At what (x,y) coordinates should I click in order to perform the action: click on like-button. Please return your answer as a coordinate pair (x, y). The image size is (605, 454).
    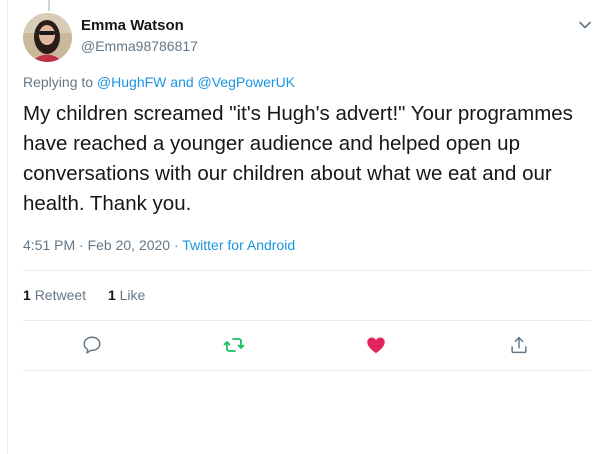
    Looking at the image, I should click on (376, 345).